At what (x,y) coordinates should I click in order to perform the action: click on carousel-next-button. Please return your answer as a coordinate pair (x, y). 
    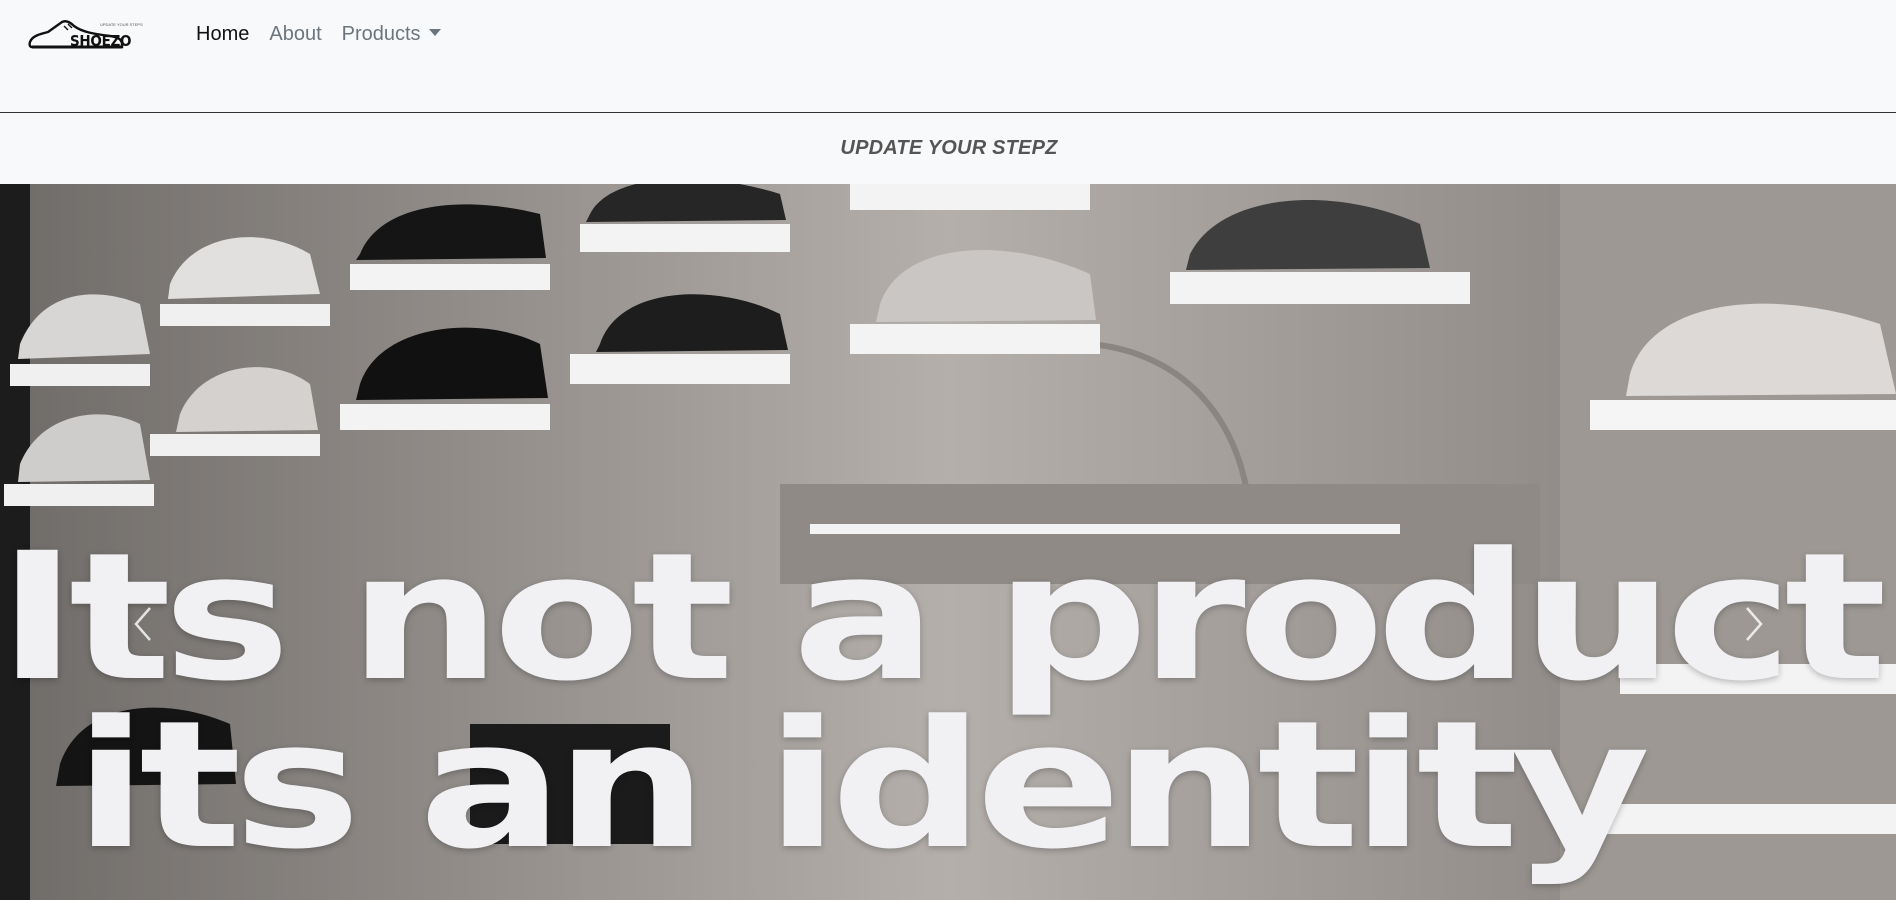
    Looking at the image, I should click on (1755, 624).